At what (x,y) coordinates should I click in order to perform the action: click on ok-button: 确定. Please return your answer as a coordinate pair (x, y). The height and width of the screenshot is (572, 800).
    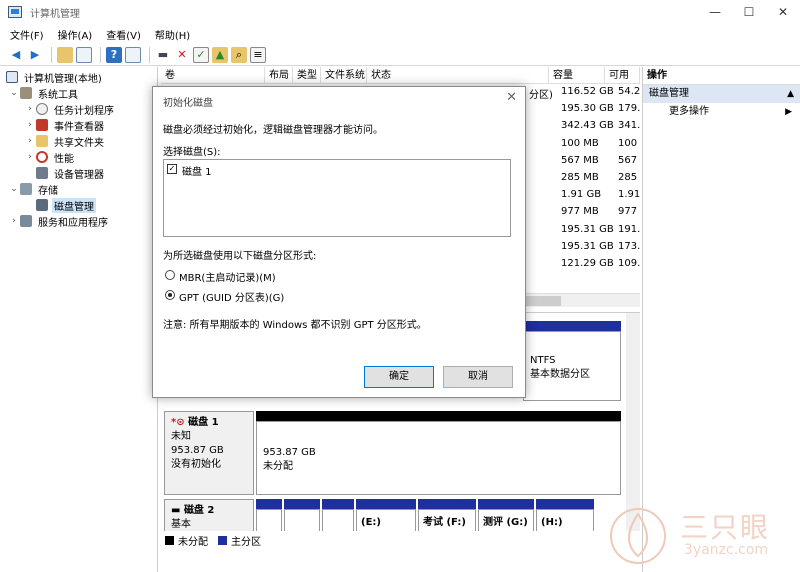
    Looking at the image, I should click on (399, 377).